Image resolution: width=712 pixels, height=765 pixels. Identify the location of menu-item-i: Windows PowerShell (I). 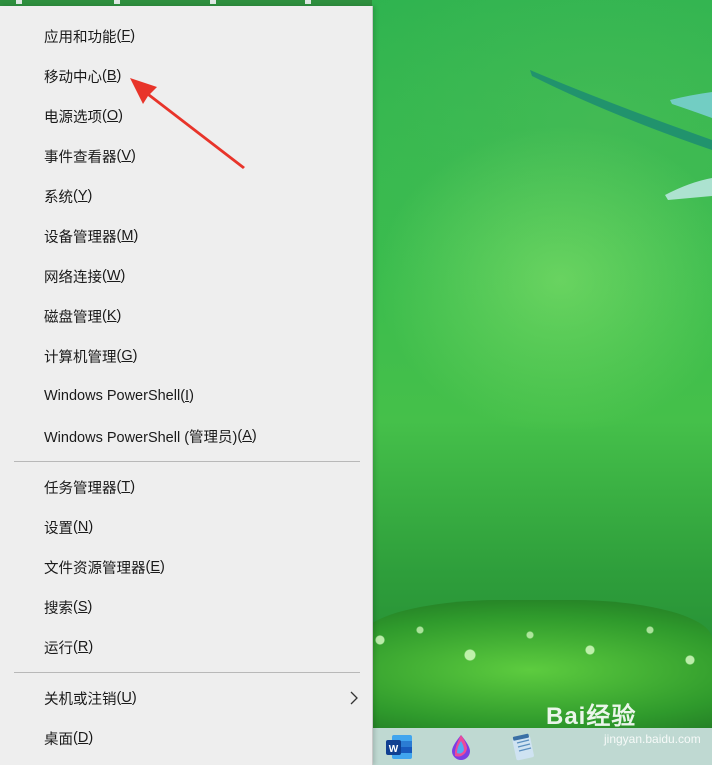
(186, 396).